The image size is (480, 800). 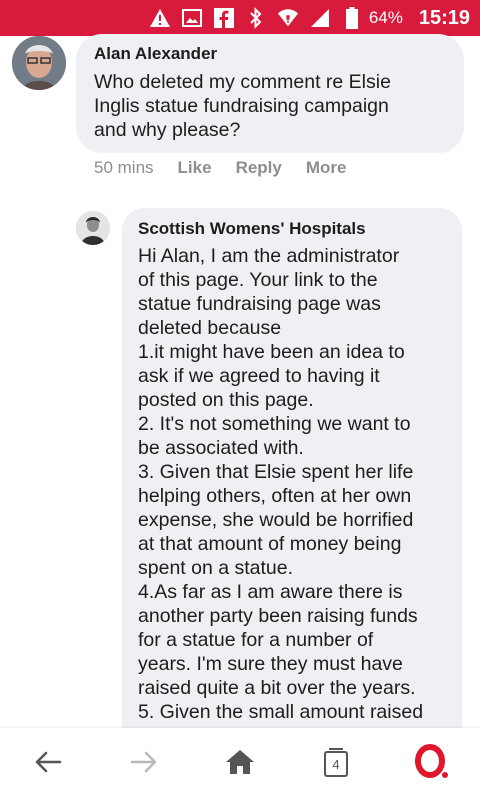 I want to click on comment-time: 50 mins, so click(x=124, y=167).